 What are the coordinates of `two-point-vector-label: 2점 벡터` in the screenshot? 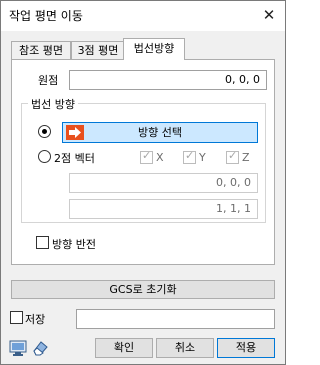 It's located at (74, 158).